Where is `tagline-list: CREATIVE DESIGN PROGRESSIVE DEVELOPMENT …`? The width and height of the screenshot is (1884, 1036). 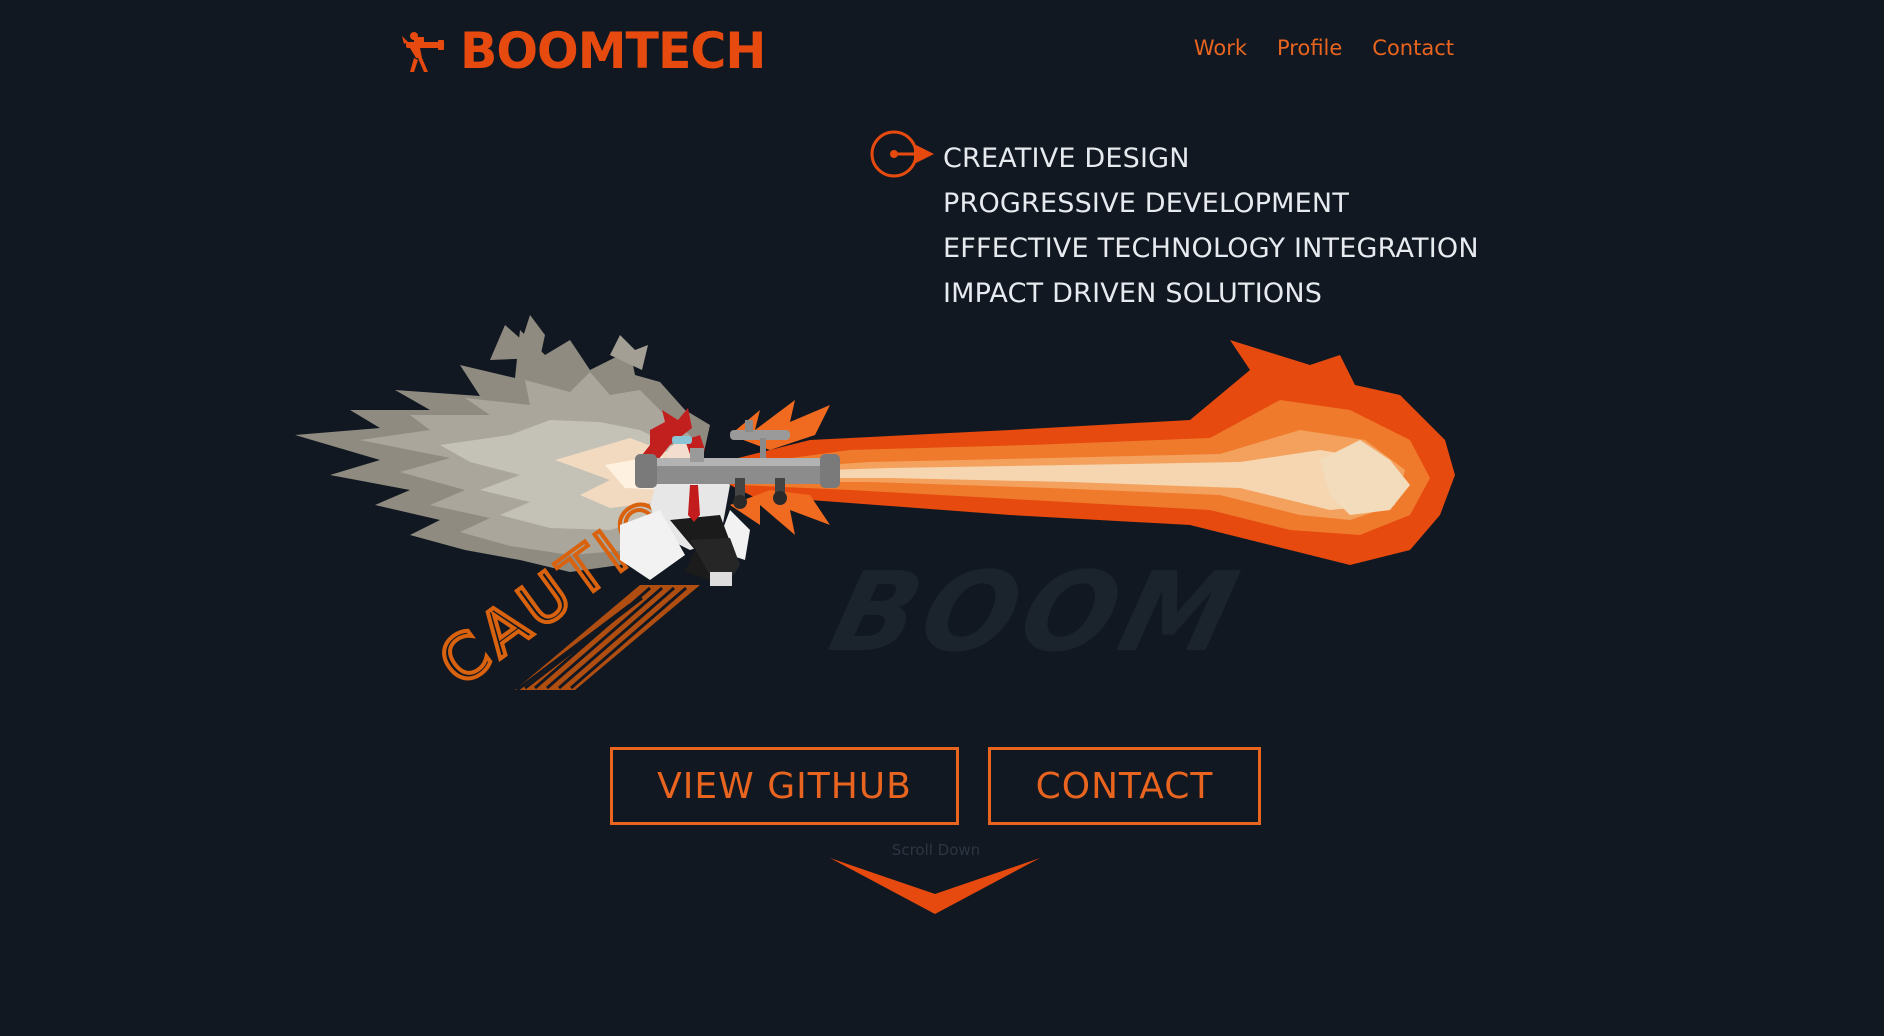
tagline-list: CREATIVE DESIGN PROGRESSIVE DEVELOPMENT … is located at coordinates (1211, 226).